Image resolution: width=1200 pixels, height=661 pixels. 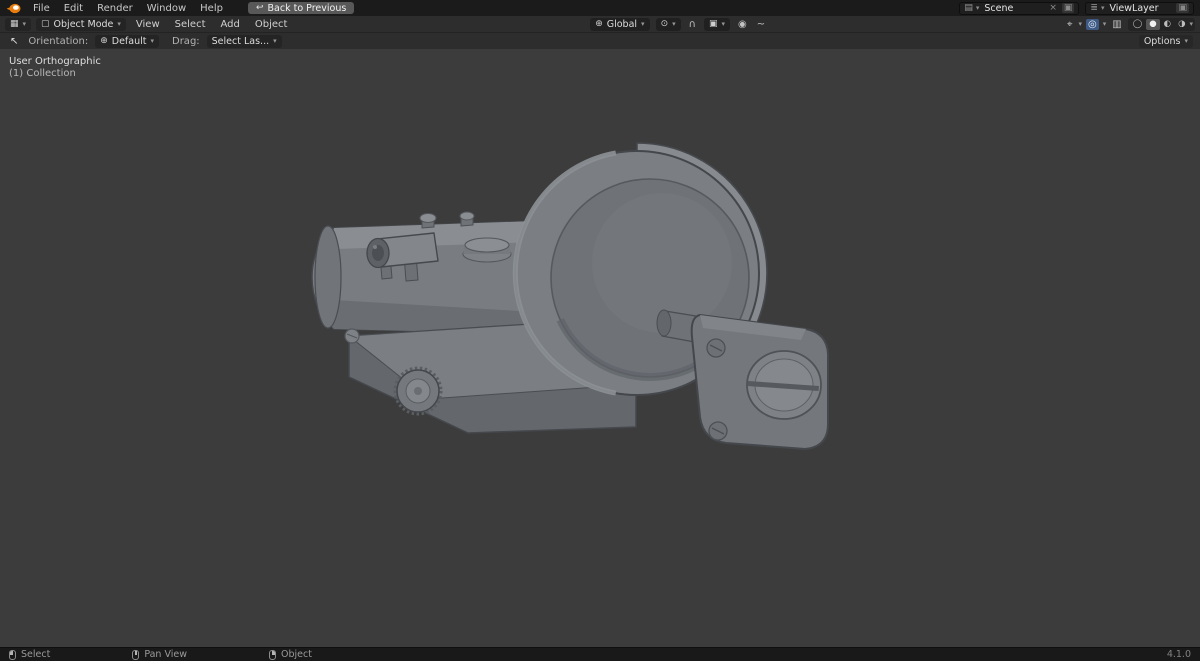 What do you see at coordinates (14, 41) in the screenshot?
I see `active-tool-icon: ↖` at bounding box center [14, 41].